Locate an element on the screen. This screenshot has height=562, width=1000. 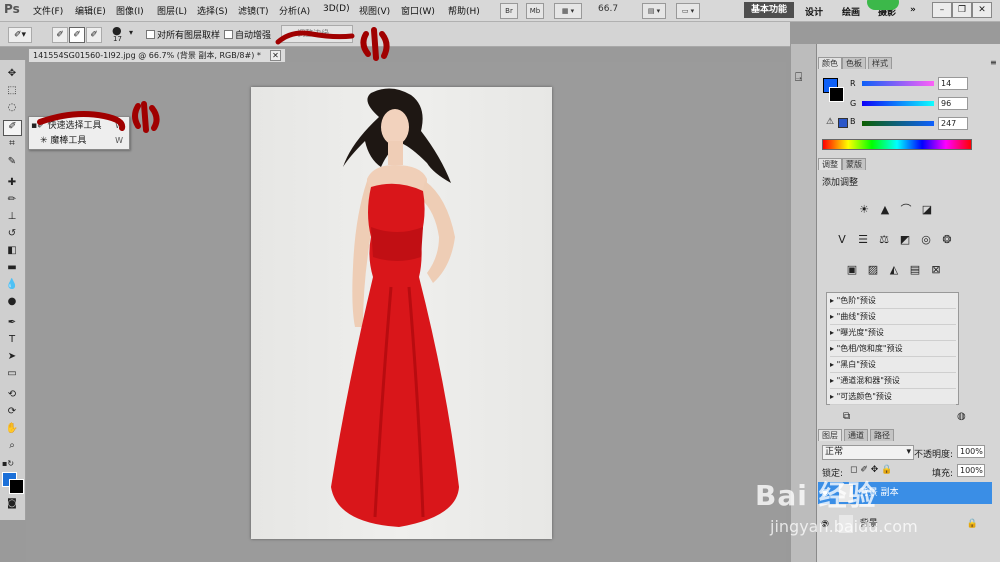
workspace-more: » is located at coordinates (913, 10).